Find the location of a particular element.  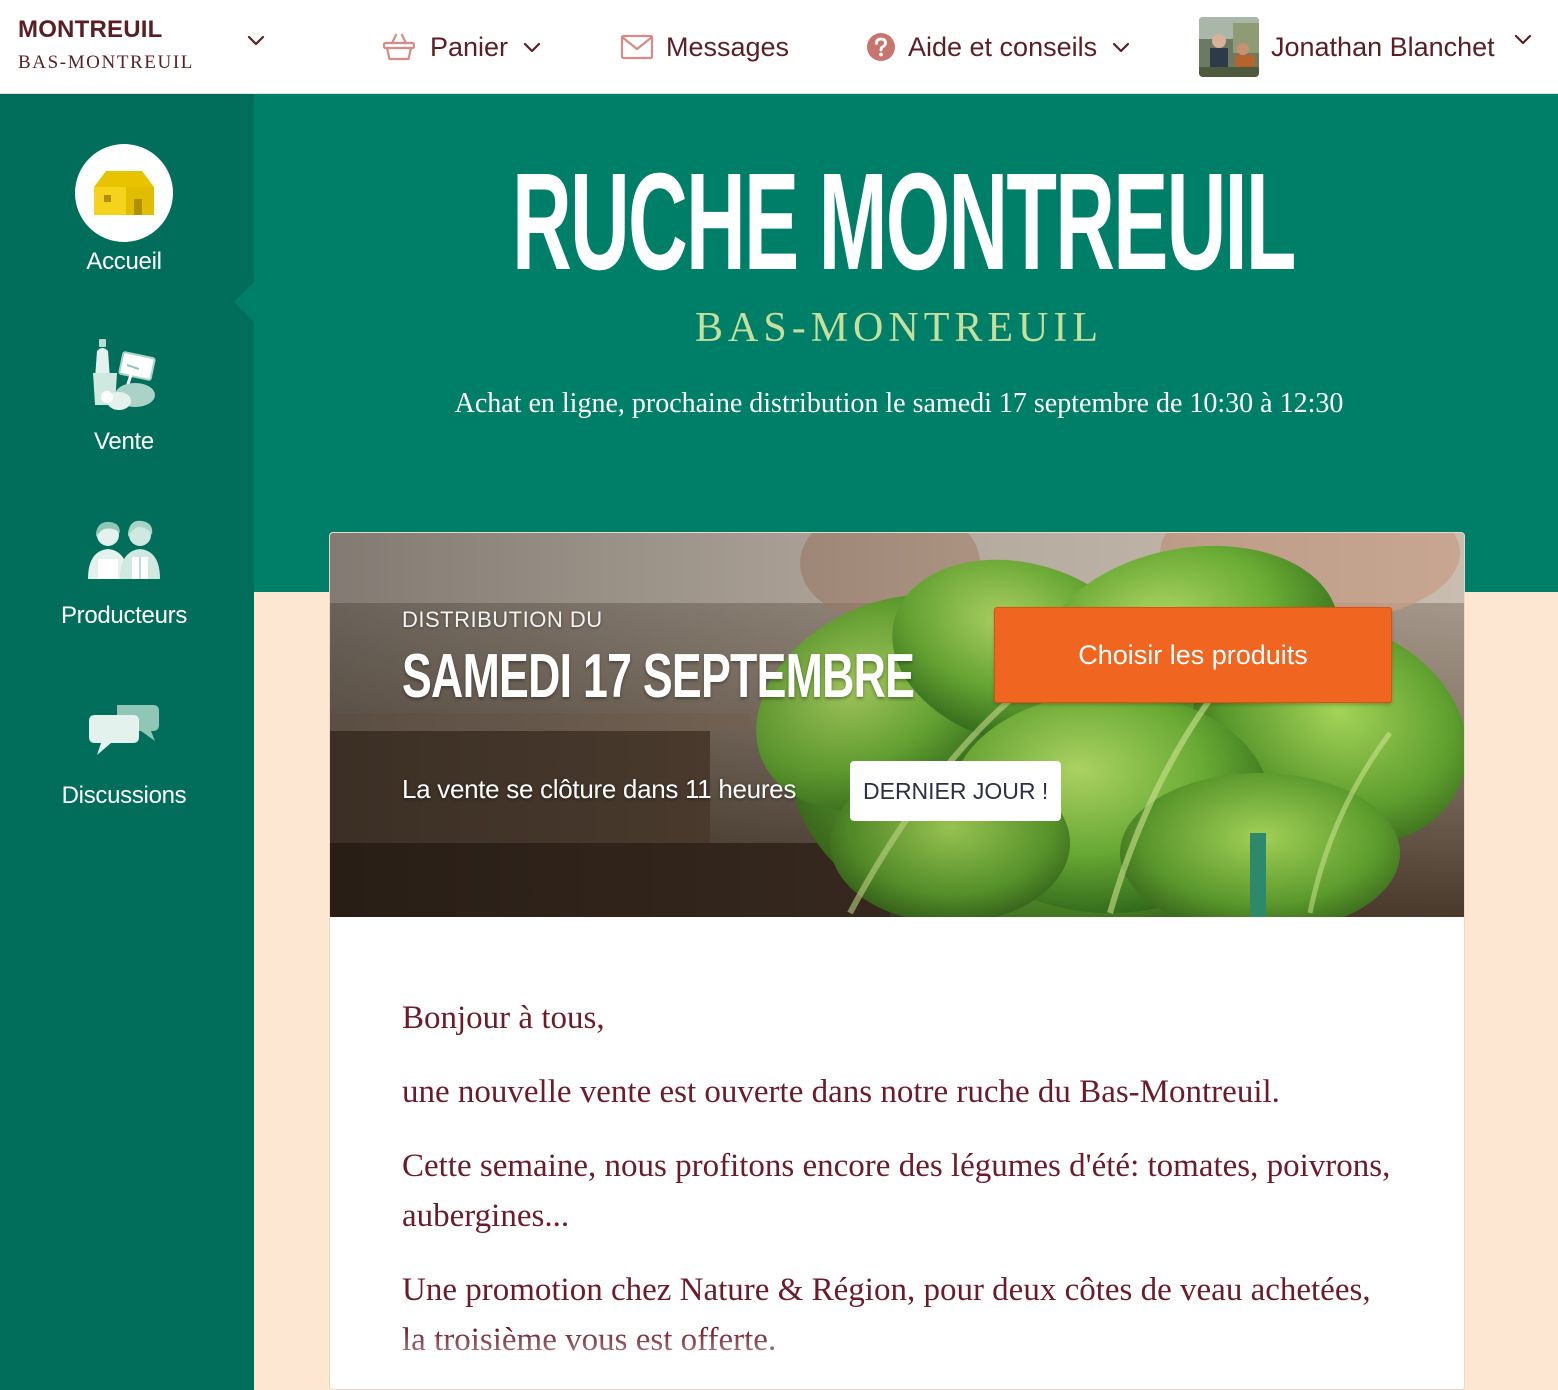

sidebar-item-vente: Vente is located at coordinates (124, 391).